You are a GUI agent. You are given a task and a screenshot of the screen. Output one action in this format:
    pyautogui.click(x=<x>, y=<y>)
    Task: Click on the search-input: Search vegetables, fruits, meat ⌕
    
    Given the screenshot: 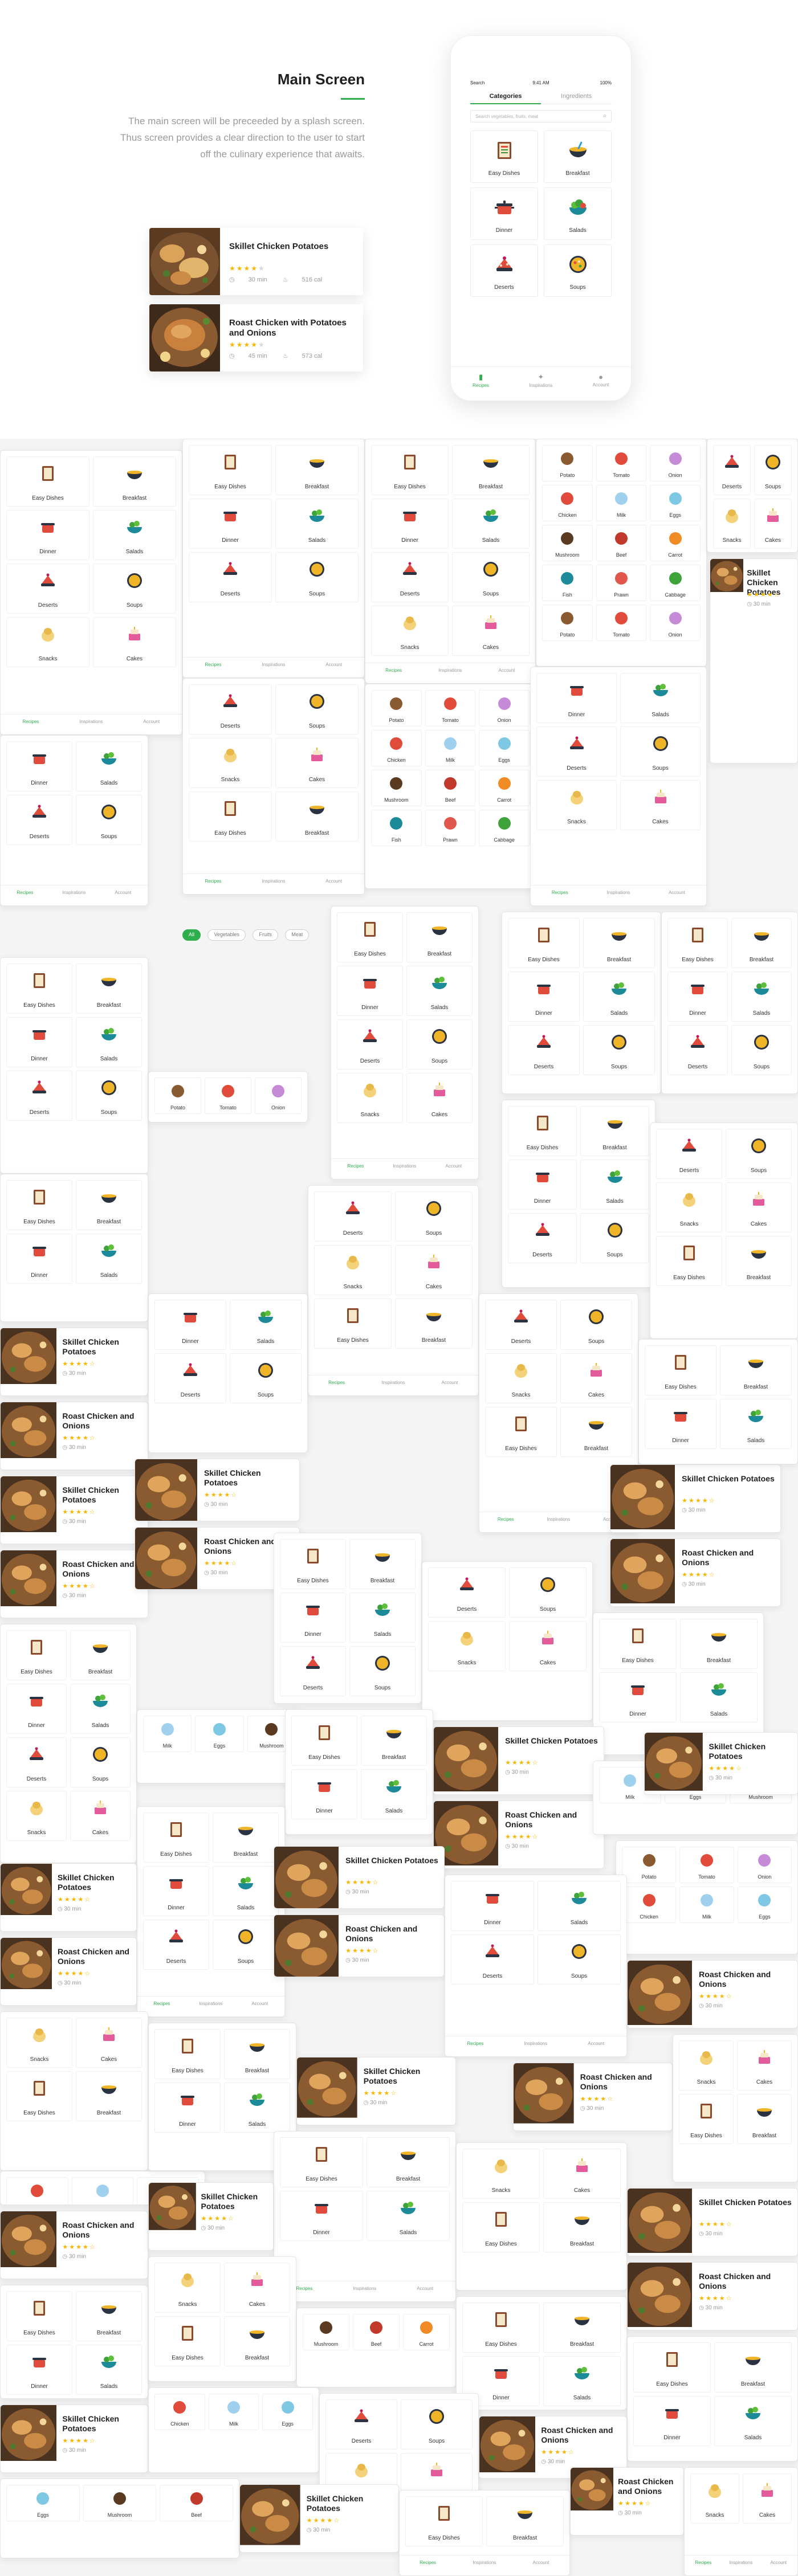 What is the action you would take?
    pyautogui.click(x=541, y=116)
    